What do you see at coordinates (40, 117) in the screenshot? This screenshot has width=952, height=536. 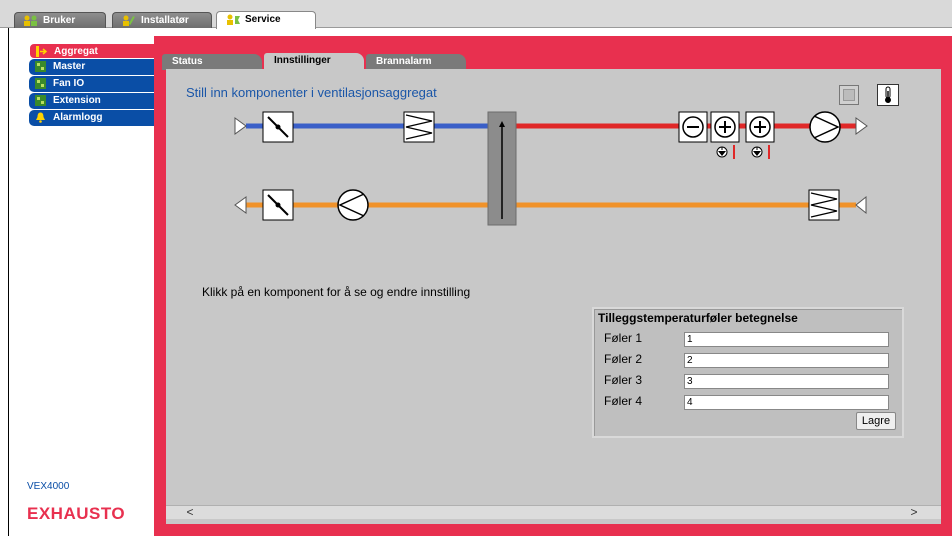 I see `bell-icon` at bounding box center [40, 117].